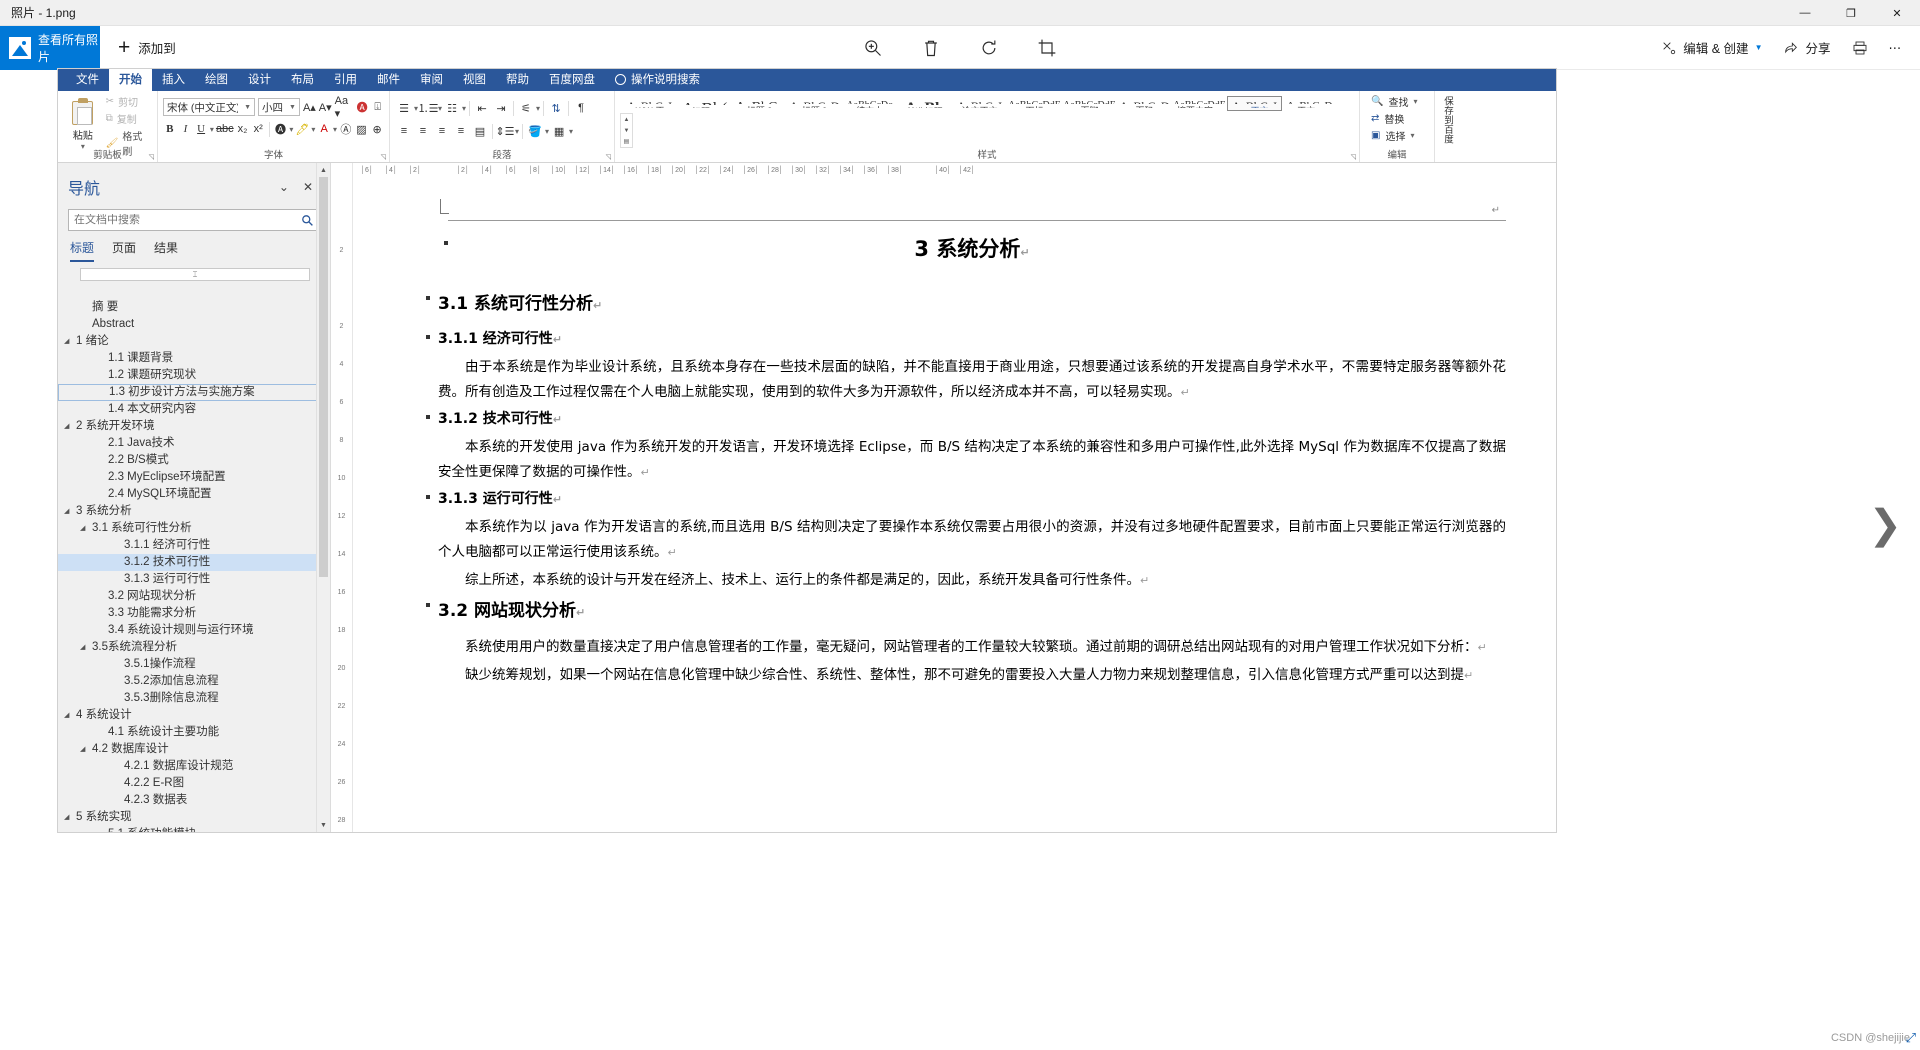 The width and height of the screenshot is (1920, 1050). Describe the element at coordinates (187, 220) in the screenshot. I see `search-input` at that location.